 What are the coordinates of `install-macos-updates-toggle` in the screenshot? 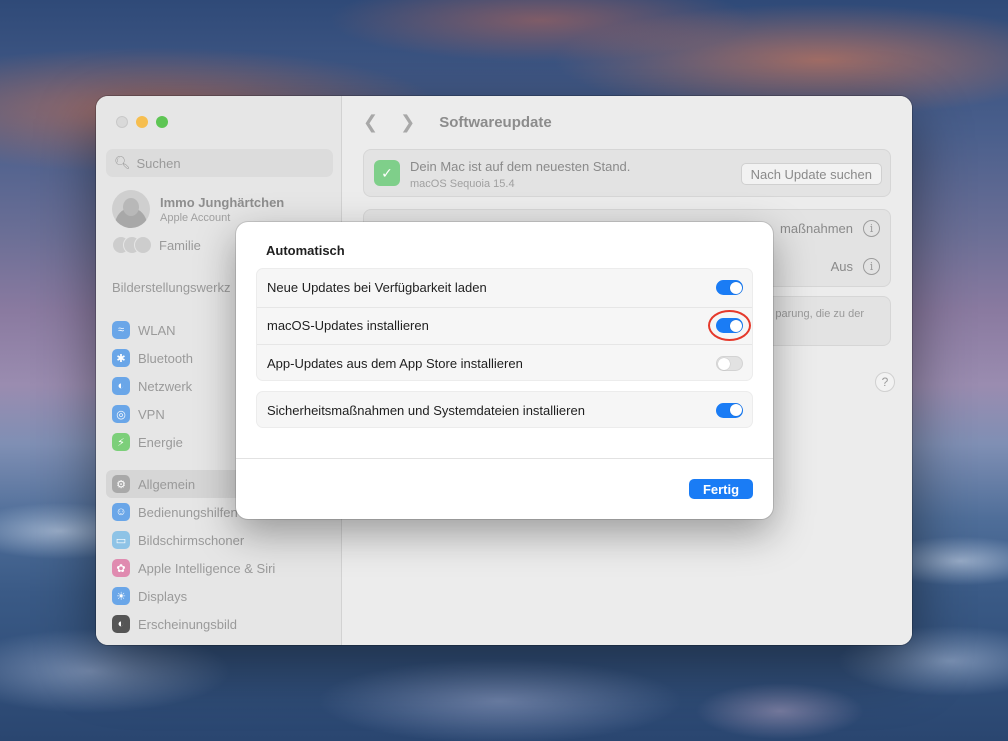 It's located at (729, 326).